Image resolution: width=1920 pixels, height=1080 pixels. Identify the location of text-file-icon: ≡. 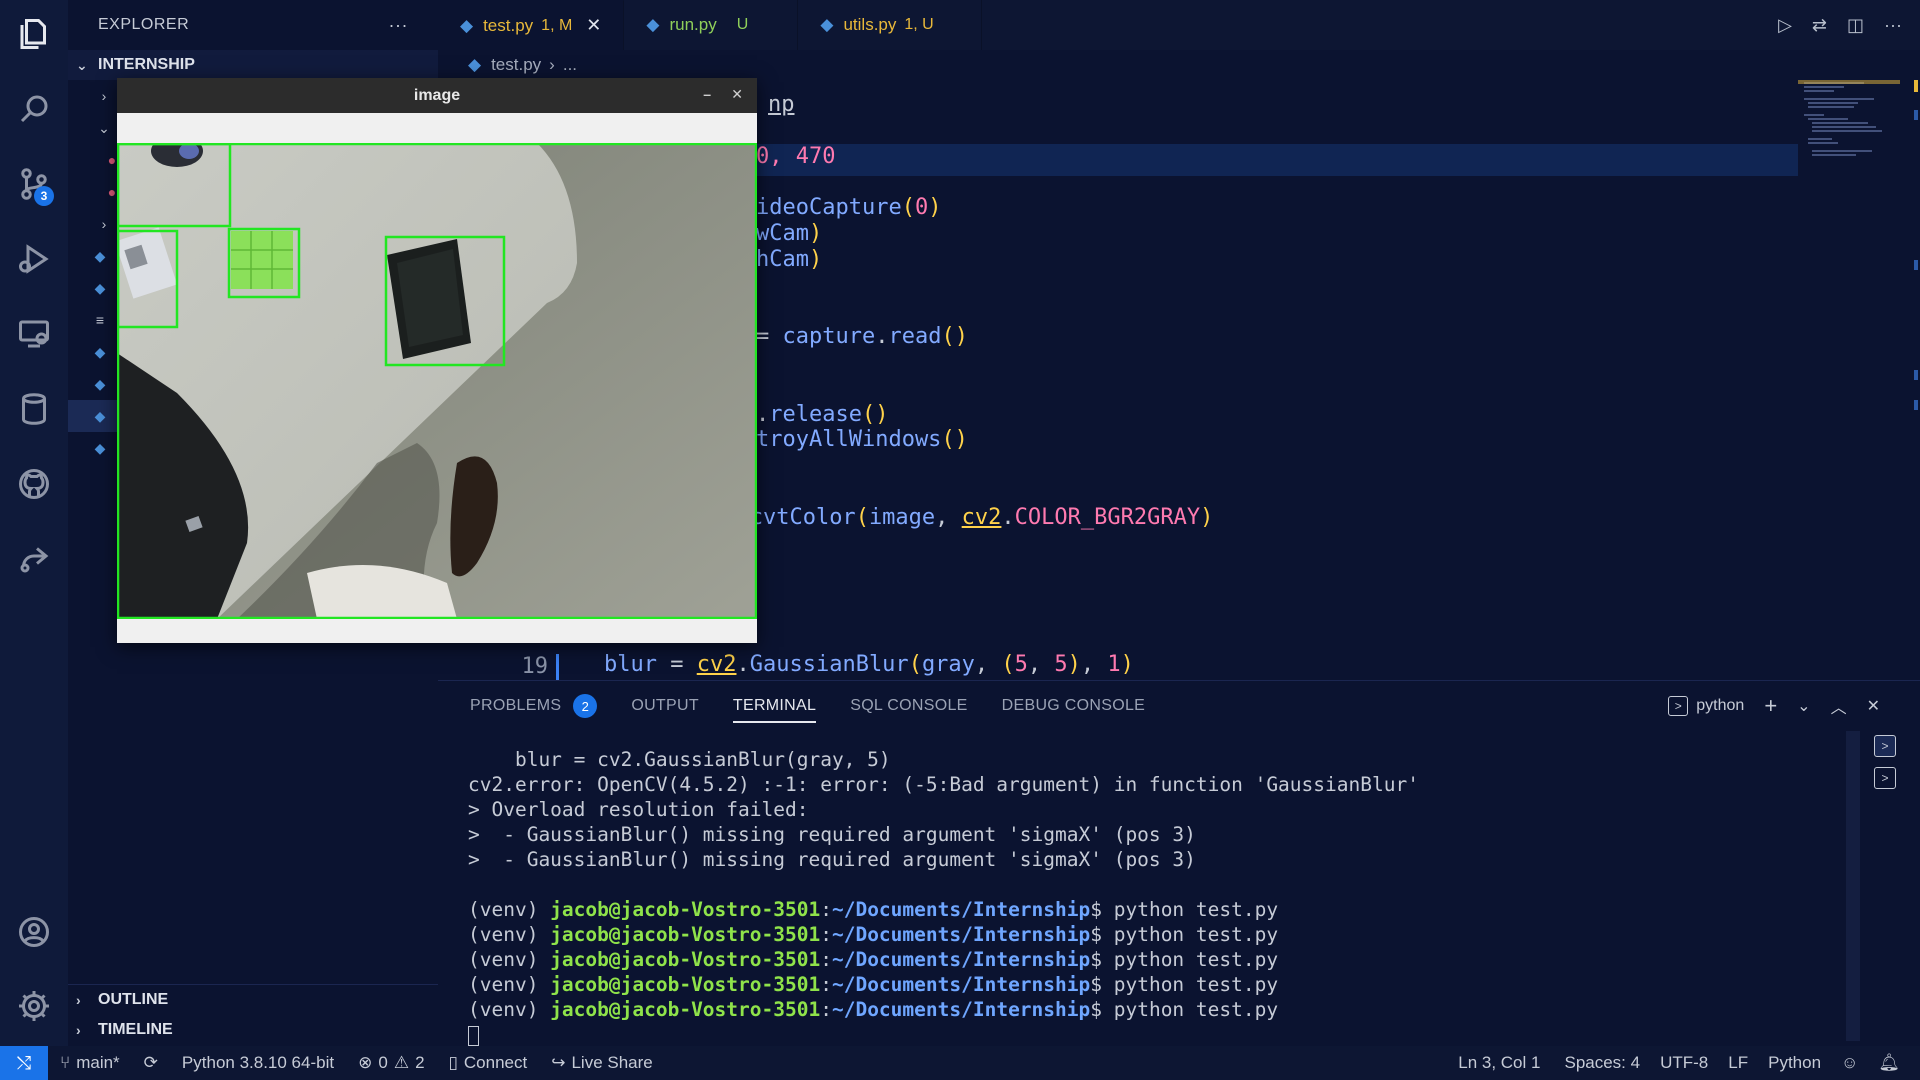
(100, 320).